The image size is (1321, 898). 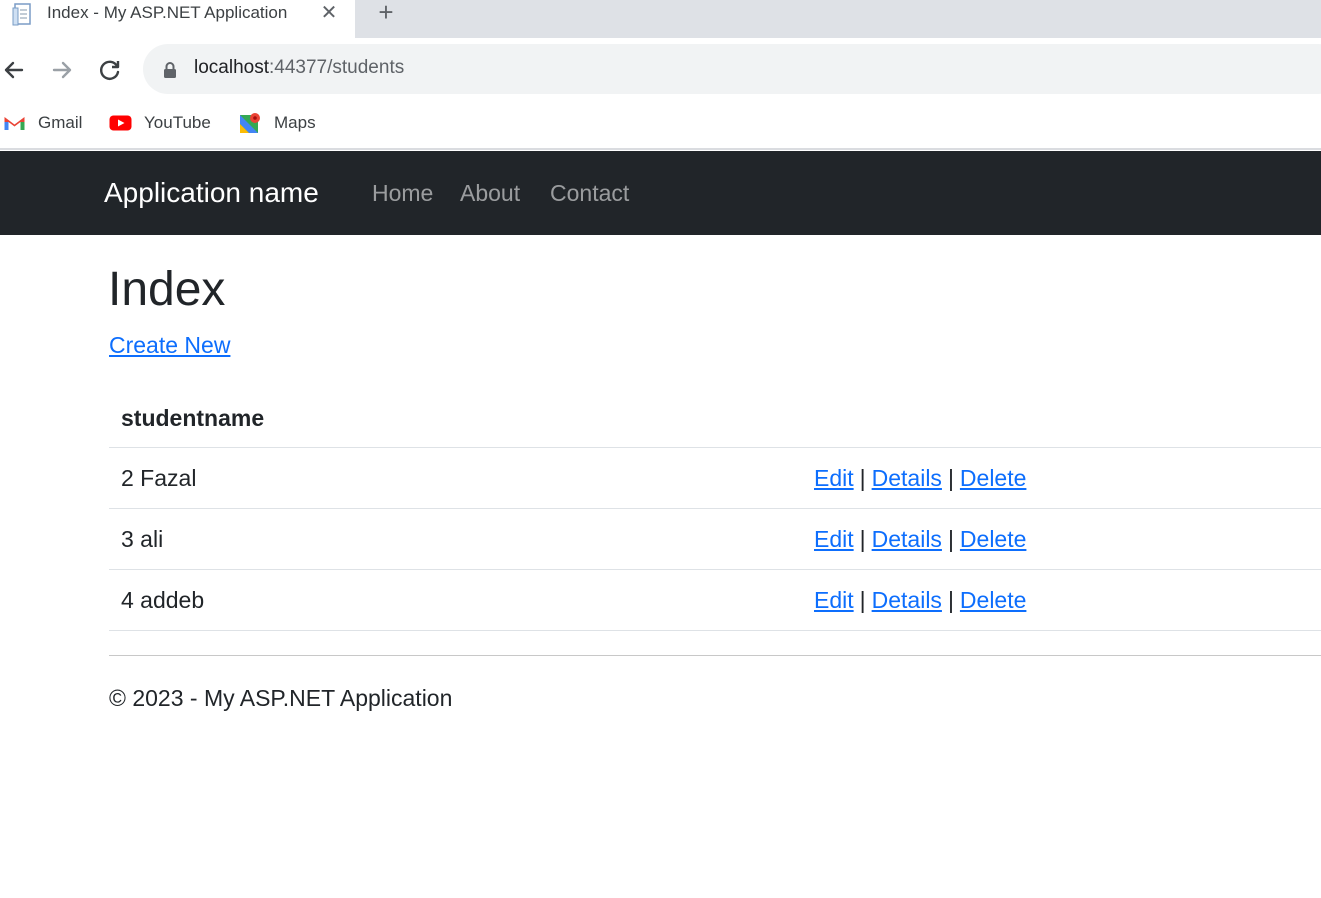 I want to click on document-icon, so click(x=23, y=15).